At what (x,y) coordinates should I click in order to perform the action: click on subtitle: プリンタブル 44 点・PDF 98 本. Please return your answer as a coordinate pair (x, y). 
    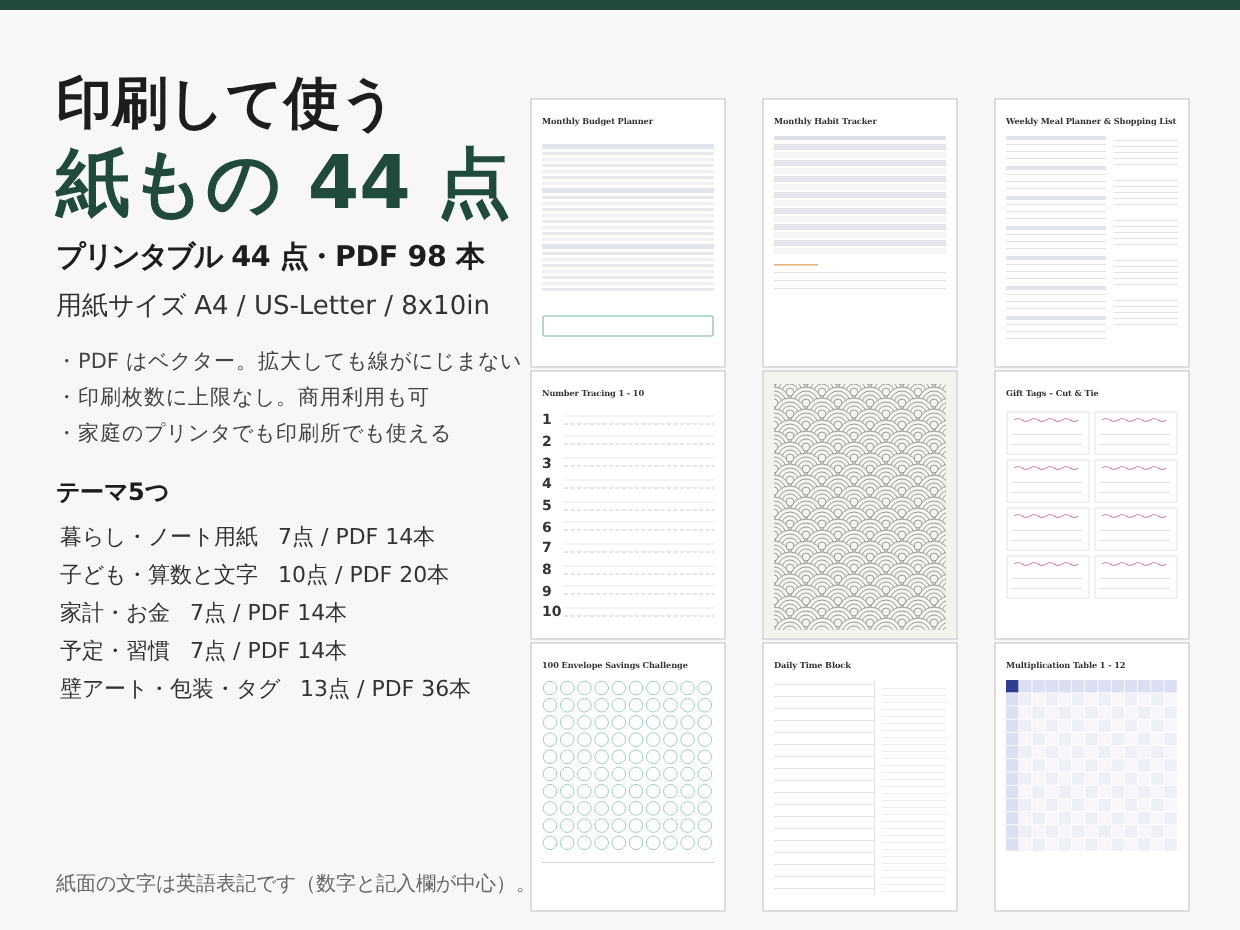
    Looking at the image, I should click on (271, 257).